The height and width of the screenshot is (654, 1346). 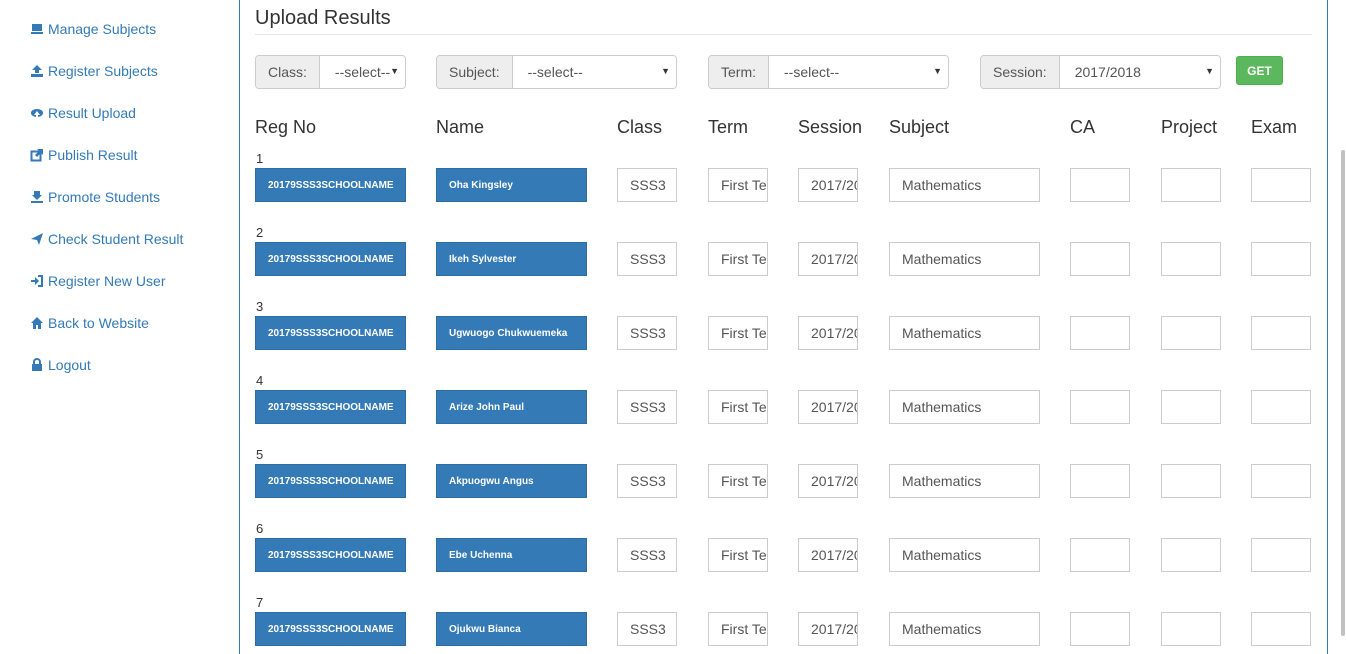 What do you see at coordinates (511, 629) in the screenshot?
I see `student-name-badge: Ojukwu Bianca` at bounding box center [511, 629].